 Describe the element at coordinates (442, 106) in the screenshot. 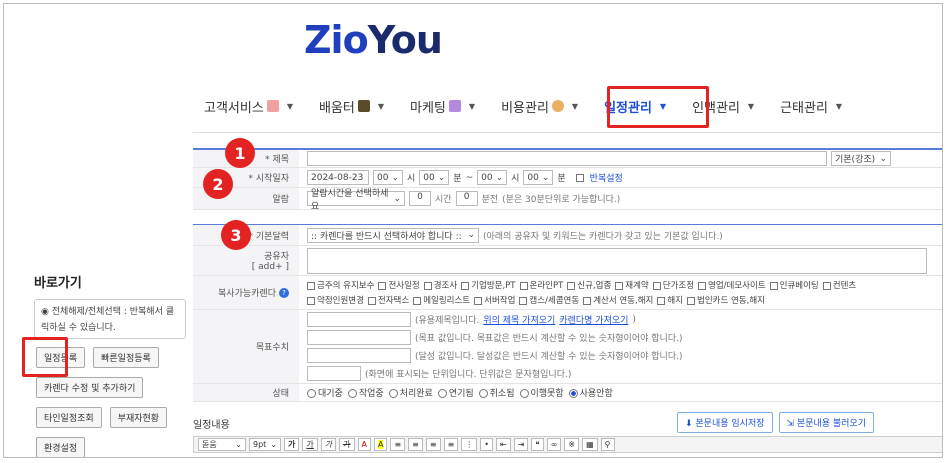

I see `nav-marketing: 마케팅 ▼` at that location.